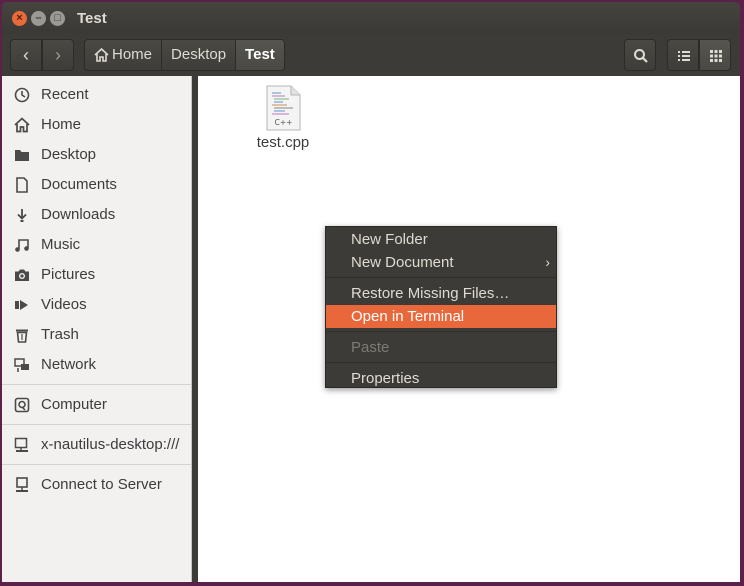 The height and width of the screenshot is (586, 744). What do you see at coordinates (132, 54) in the screenshot?
I see `breadcrumb-home-label: Home` at bounding box center [132, 54].